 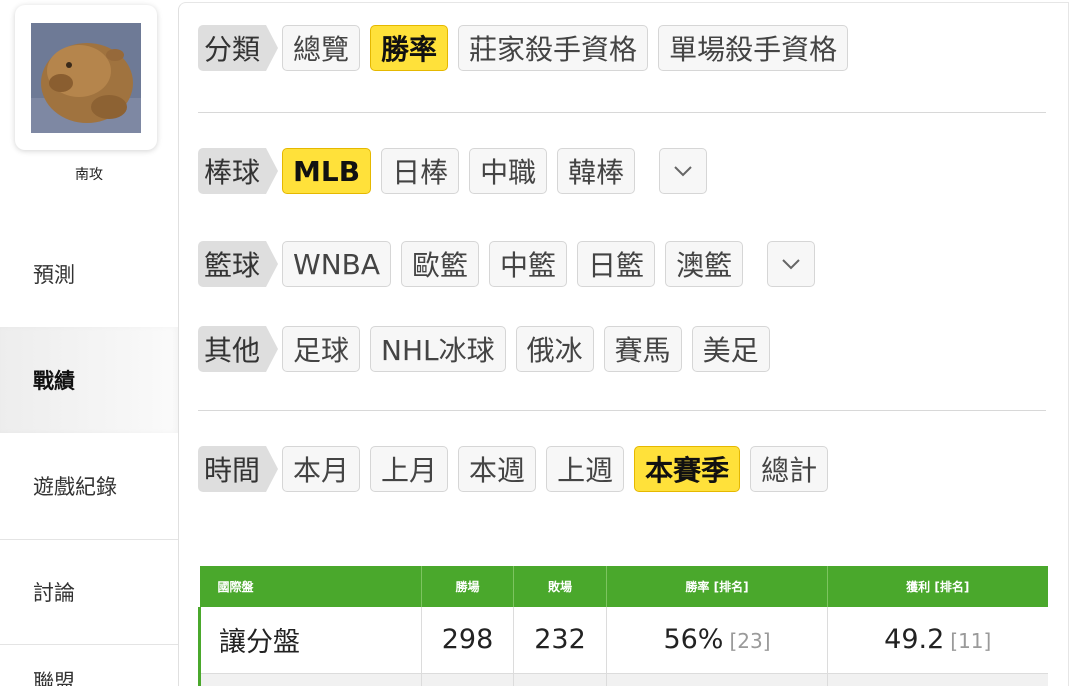 What do you see at coordinates (75, 487) in the screenshot?
I see `nav-item-label: 遊戲紀錄` at bounding box center [75, 487].